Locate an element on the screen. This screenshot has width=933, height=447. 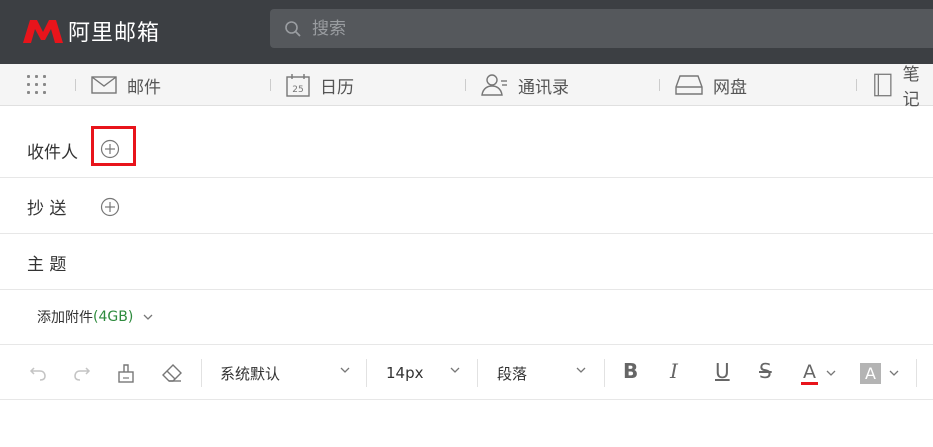
highlight-box is located at coordinates (113, 146).